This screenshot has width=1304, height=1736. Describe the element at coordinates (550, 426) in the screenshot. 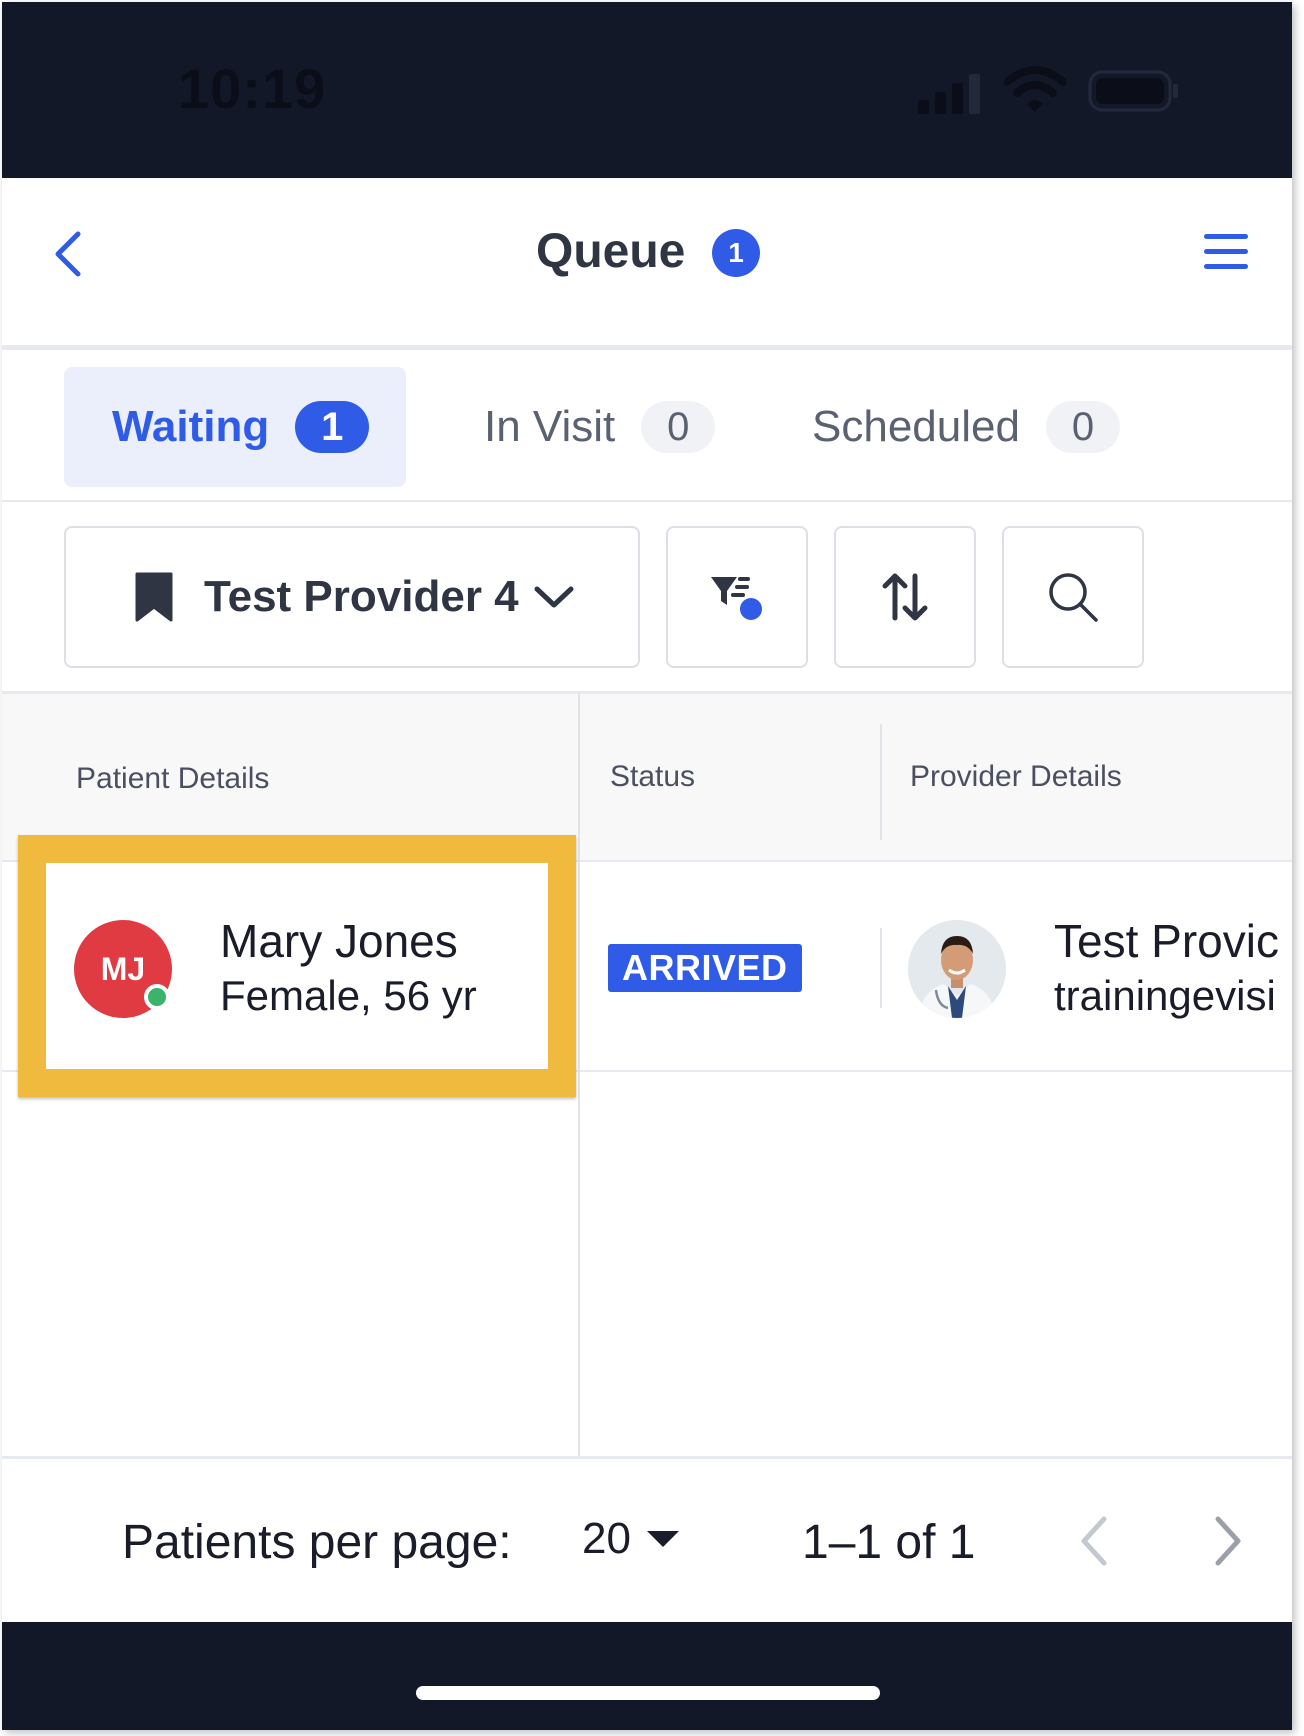

I see `tab-label: In Visit` at that location.